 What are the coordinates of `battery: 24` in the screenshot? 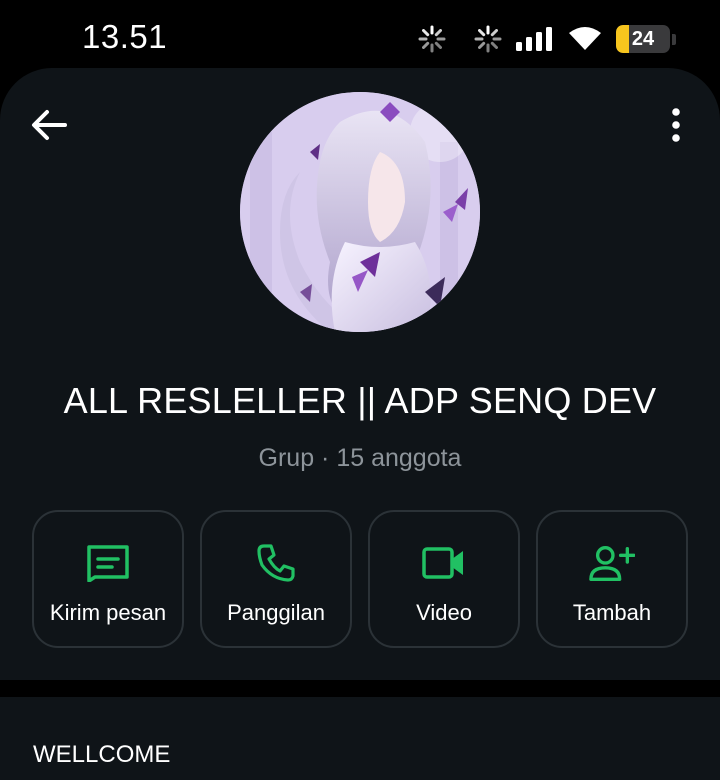 It's located at (643, 39).